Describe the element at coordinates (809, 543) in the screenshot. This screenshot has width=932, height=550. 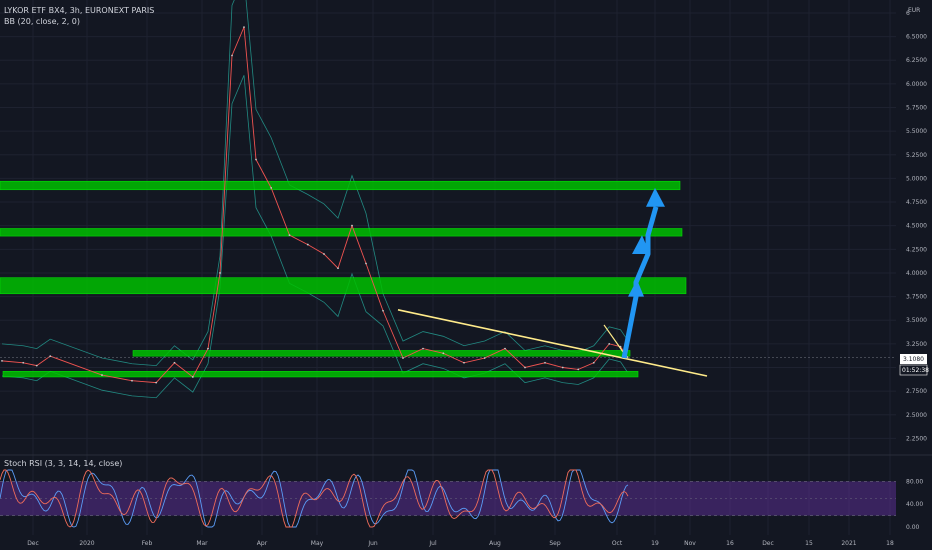
I see `time-tick-label: 15` at that location.